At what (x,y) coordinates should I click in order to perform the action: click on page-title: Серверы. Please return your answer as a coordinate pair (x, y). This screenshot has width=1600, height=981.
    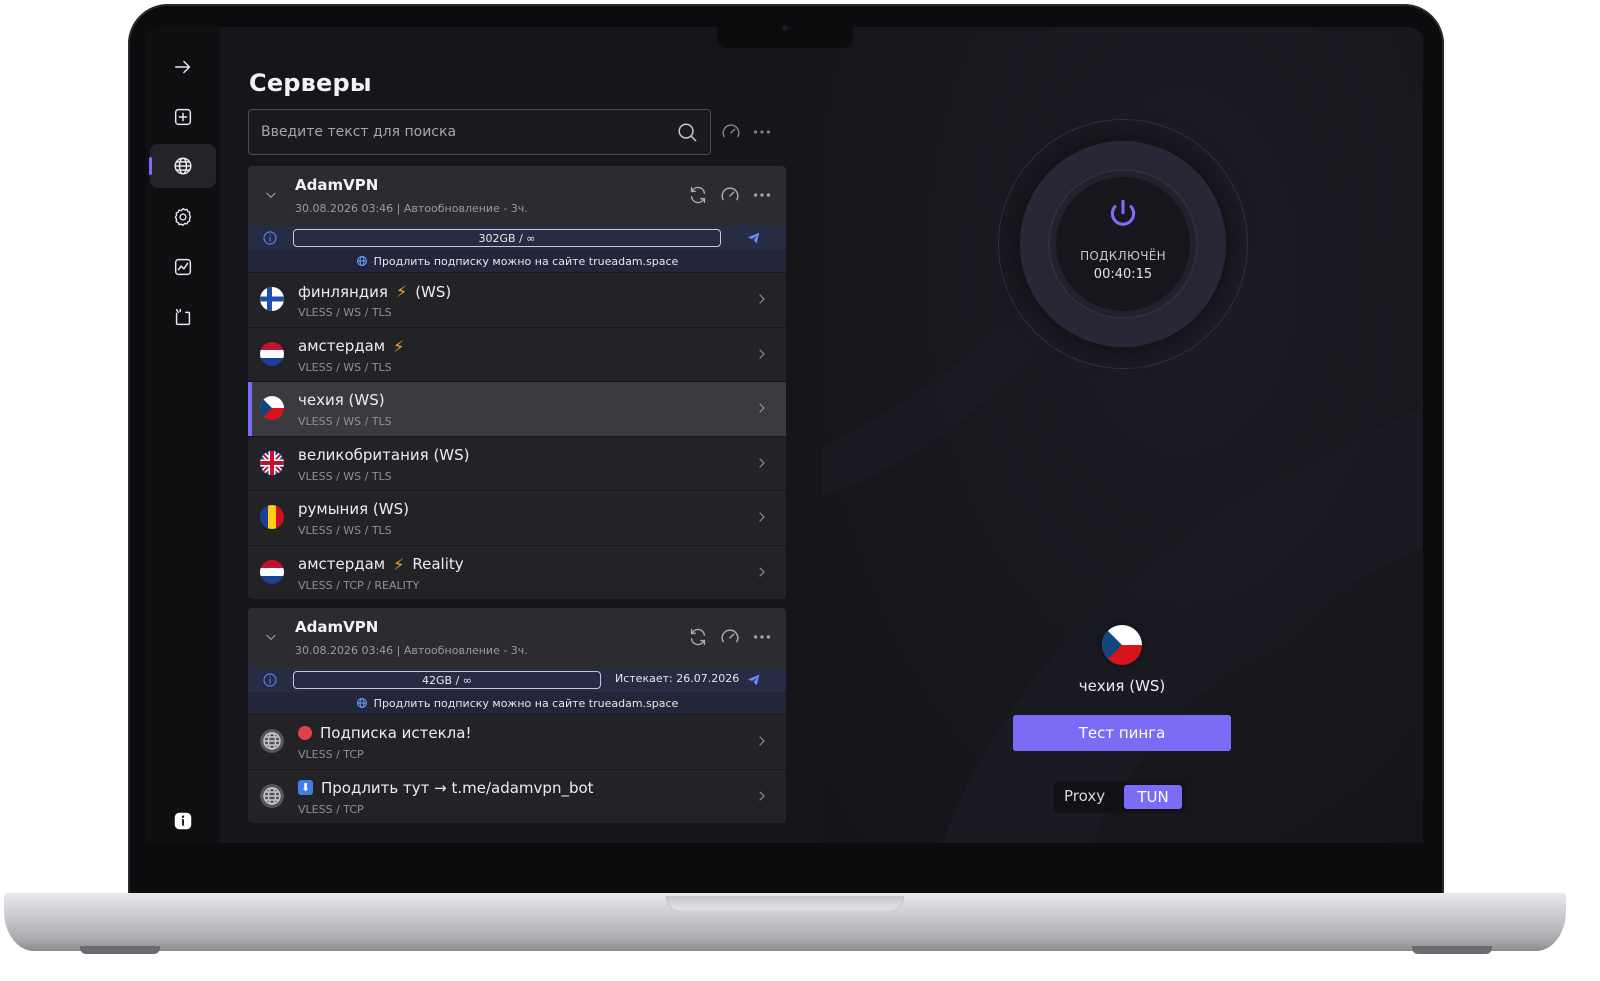
    Looking at the image, I should click on (310, 83).